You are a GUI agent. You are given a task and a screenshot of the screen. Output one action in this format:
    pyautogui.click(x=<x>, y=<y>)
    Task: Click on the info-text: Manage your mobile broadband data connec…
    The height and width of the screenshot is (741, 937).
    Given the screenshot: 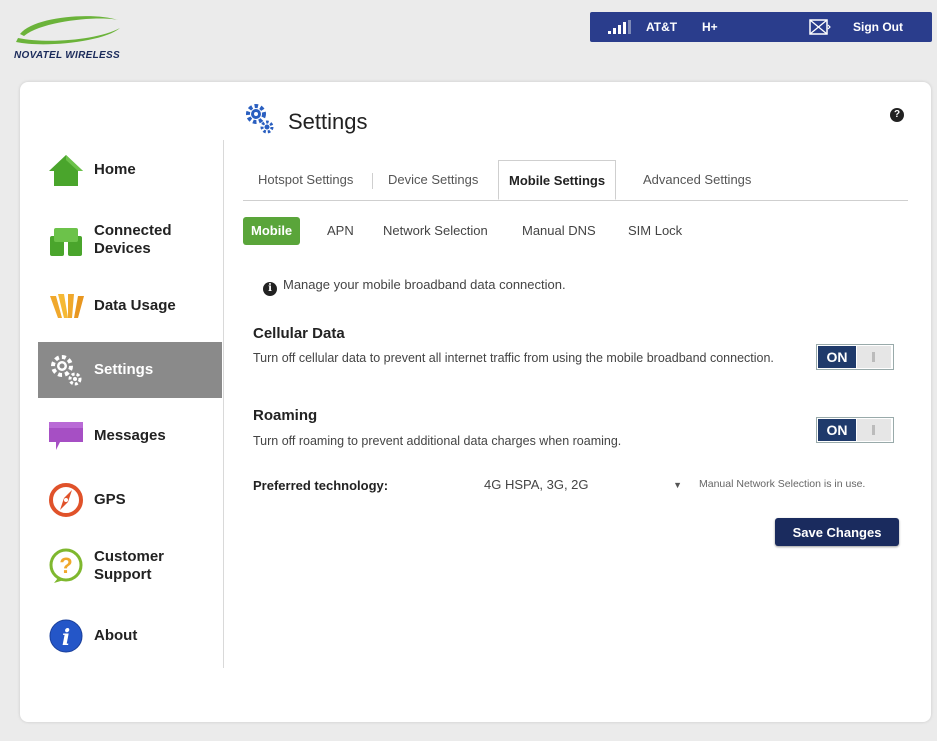 What is the action you would take?
    pyautogui.click(x=424, y=284)
    